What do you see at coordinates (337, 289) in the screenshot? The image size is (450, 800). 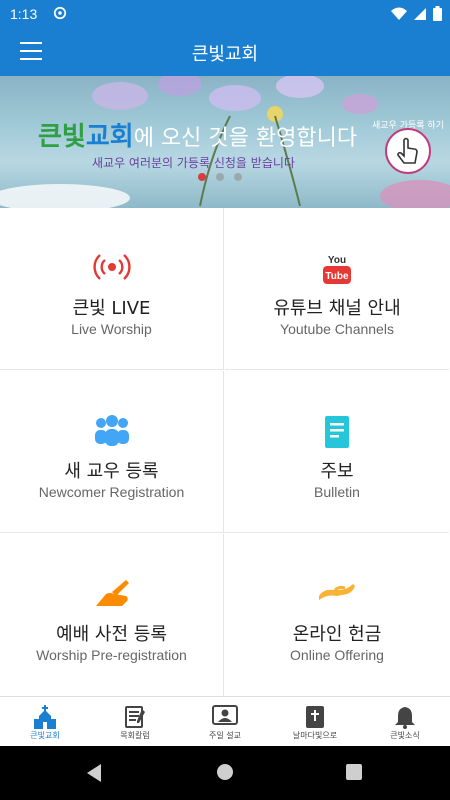 I see `tile-youtube-channels: You Tube 유튜브 채널 안내 Youtube Channels` at bounding box center [337, 289].